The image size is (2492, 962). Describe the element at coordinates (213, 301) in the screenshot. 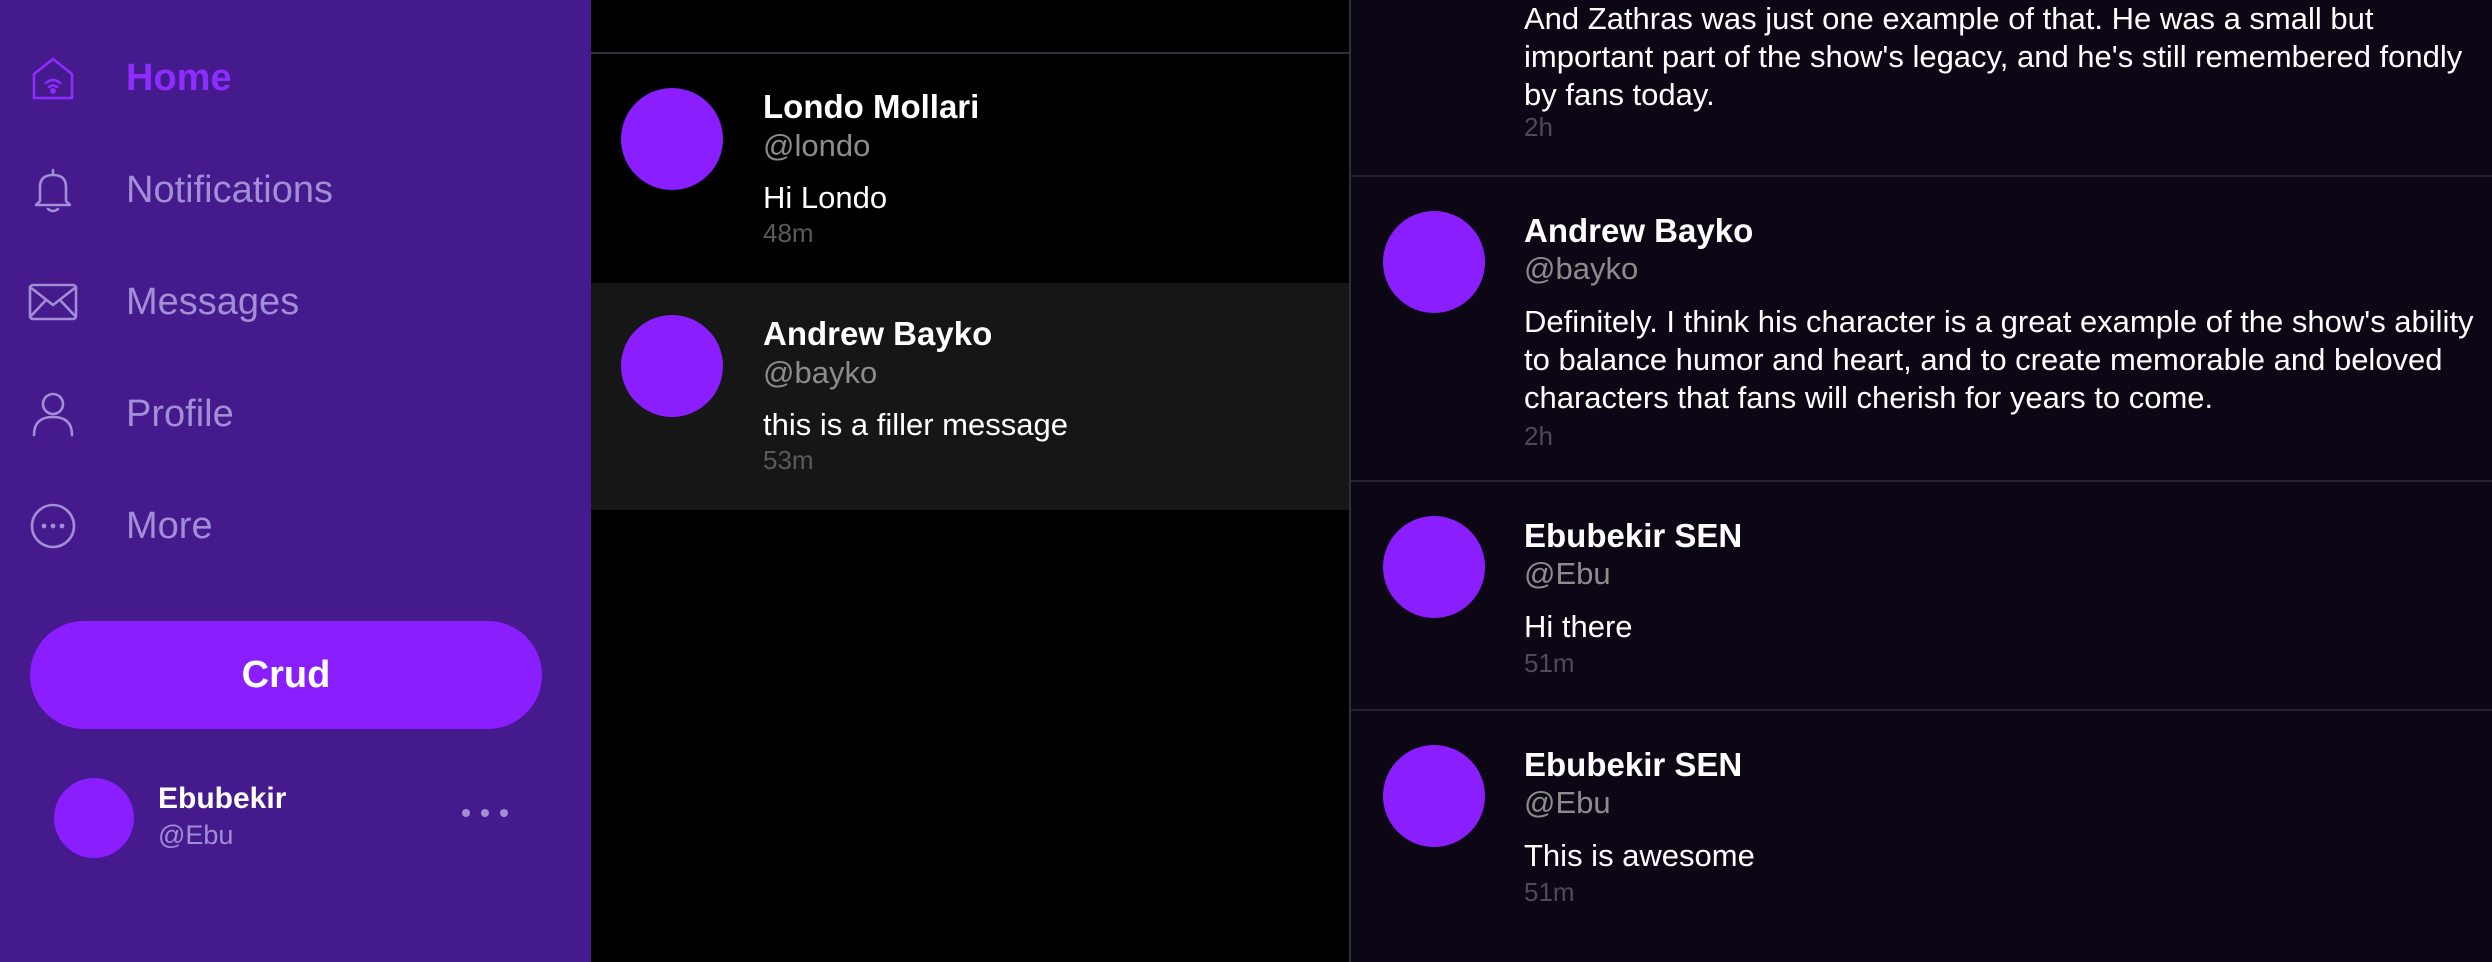

I see `nav-label-messages: Messages` at that location.